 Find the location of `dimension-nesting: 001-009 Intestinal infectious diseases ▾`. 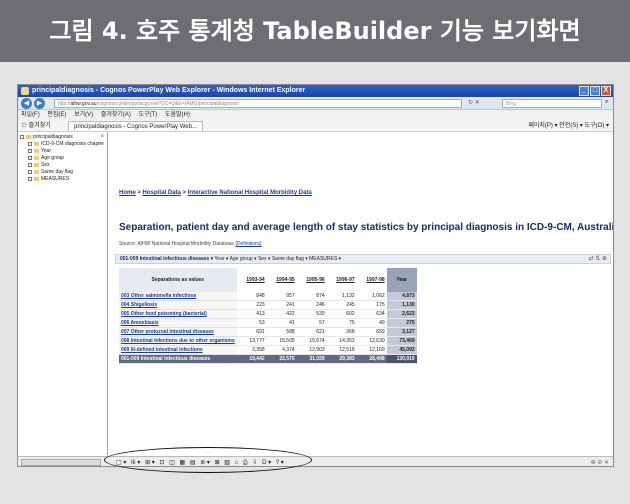

dimension-nesting: 001-009 Intestinal infectious diseases ▾ is located at coordinates (166, 259).